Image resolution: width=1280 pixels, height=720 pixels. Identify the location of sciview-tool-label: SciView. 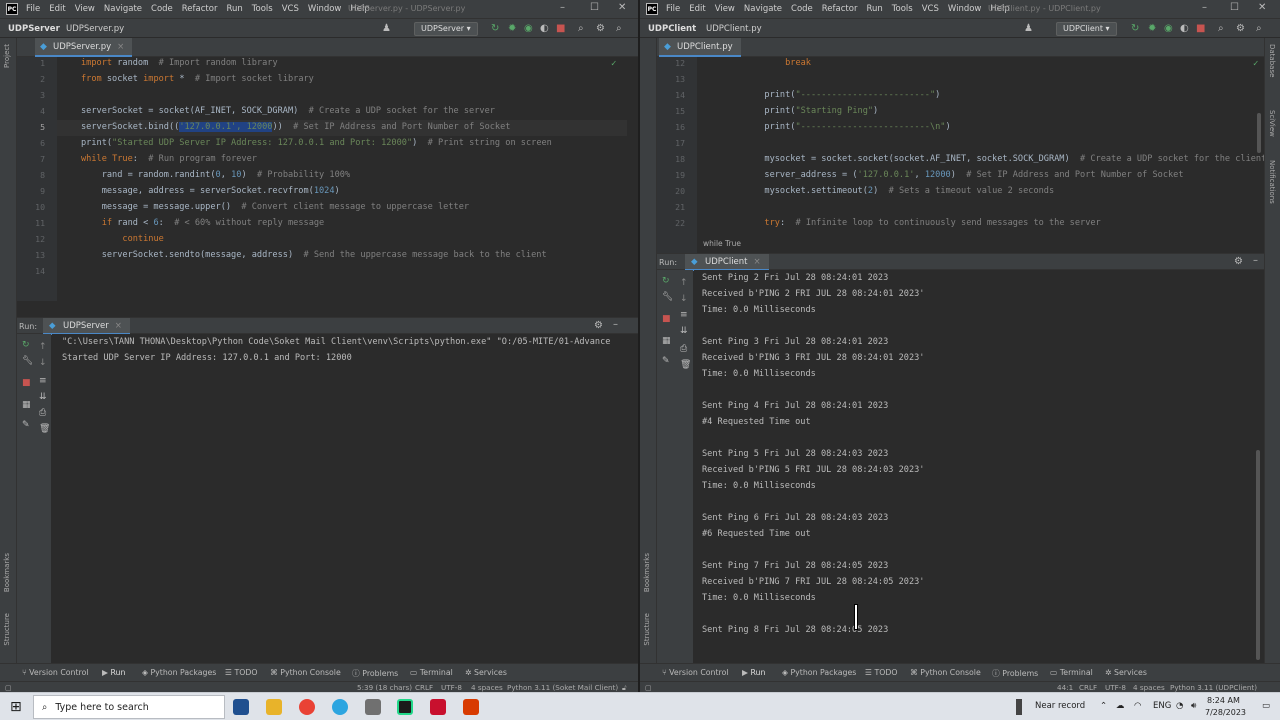
(1272, 123).